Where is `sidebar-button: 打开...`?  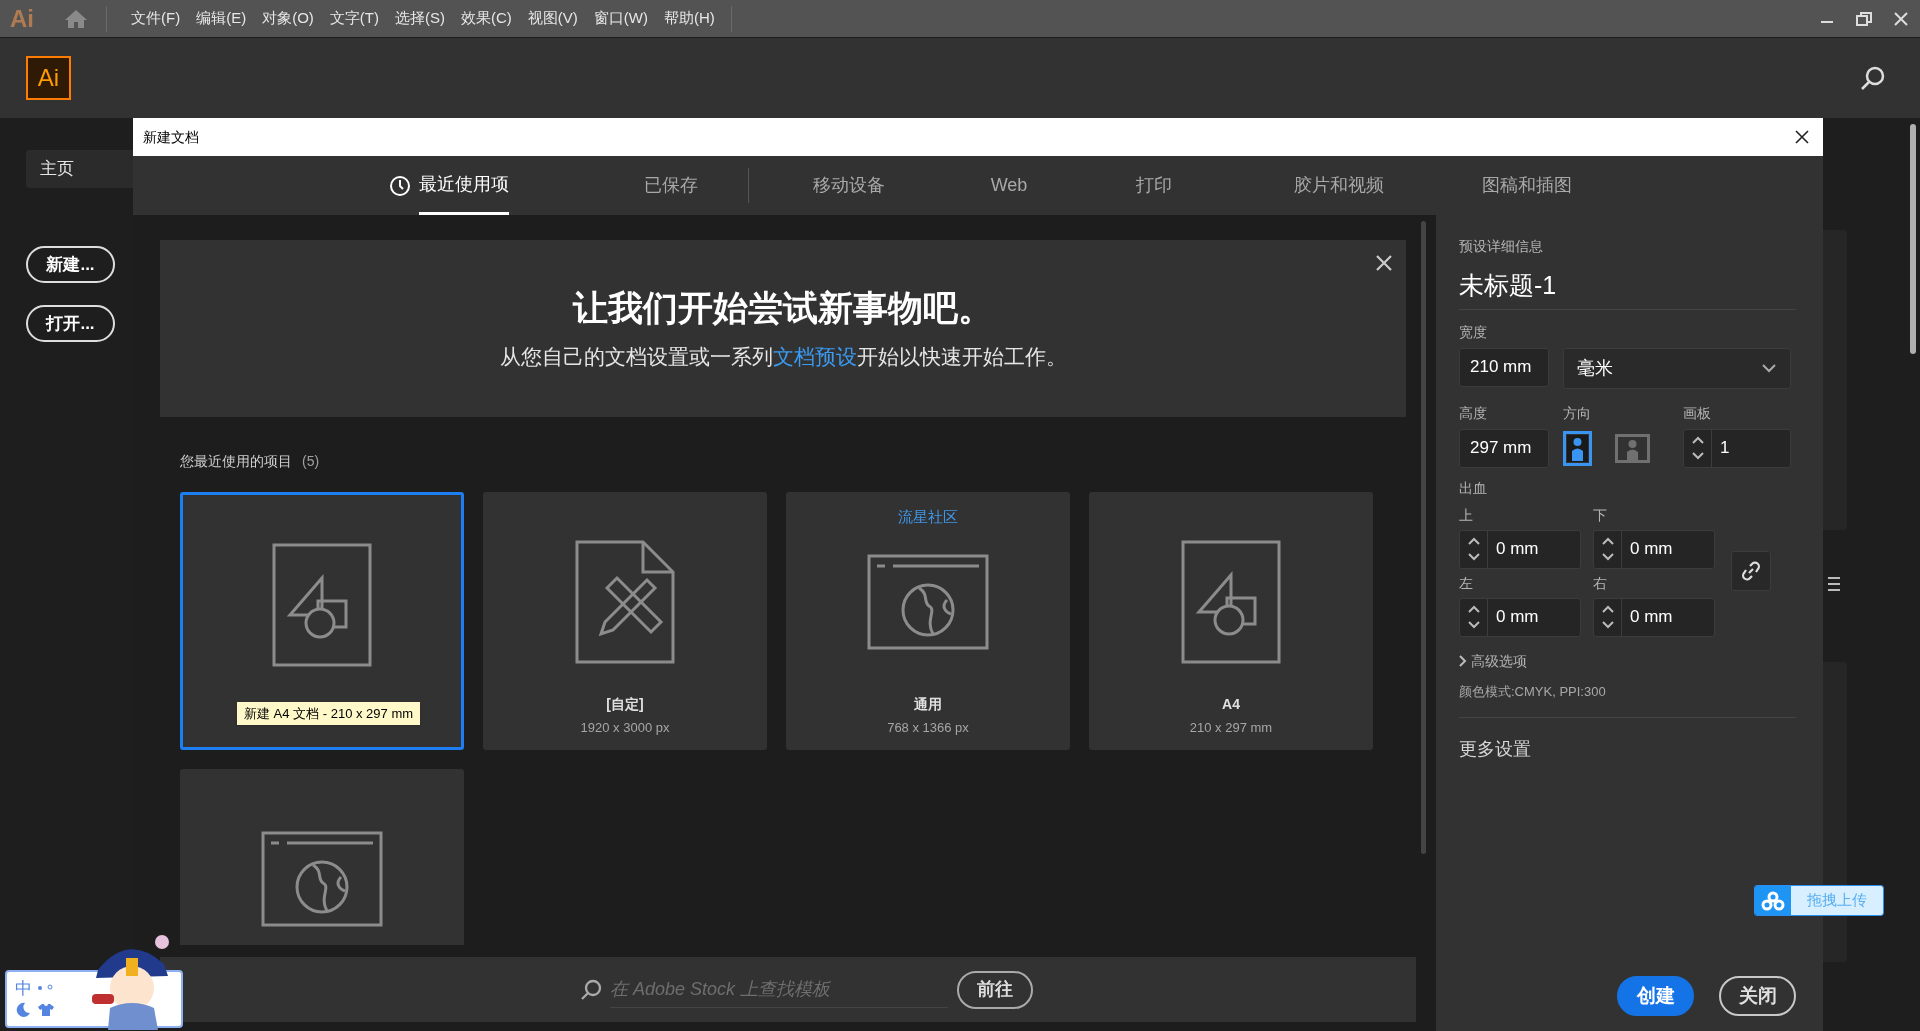 sidebar-button: 打开... is located at coordinates (70, 323).